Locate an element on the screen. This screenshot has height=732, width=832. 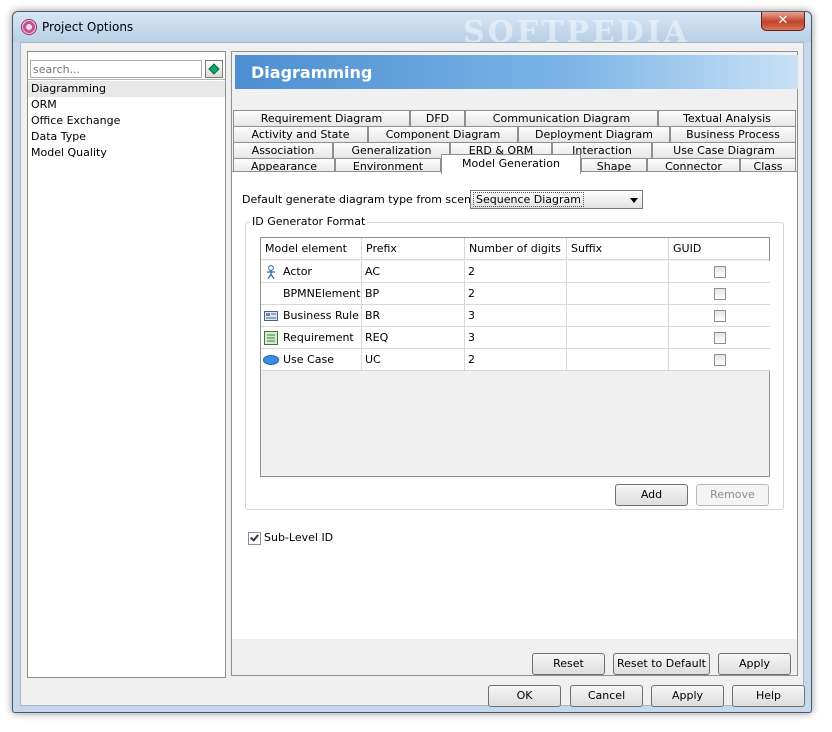
table-row: Business Rule BR 3 is located at coordinates (515, 316).